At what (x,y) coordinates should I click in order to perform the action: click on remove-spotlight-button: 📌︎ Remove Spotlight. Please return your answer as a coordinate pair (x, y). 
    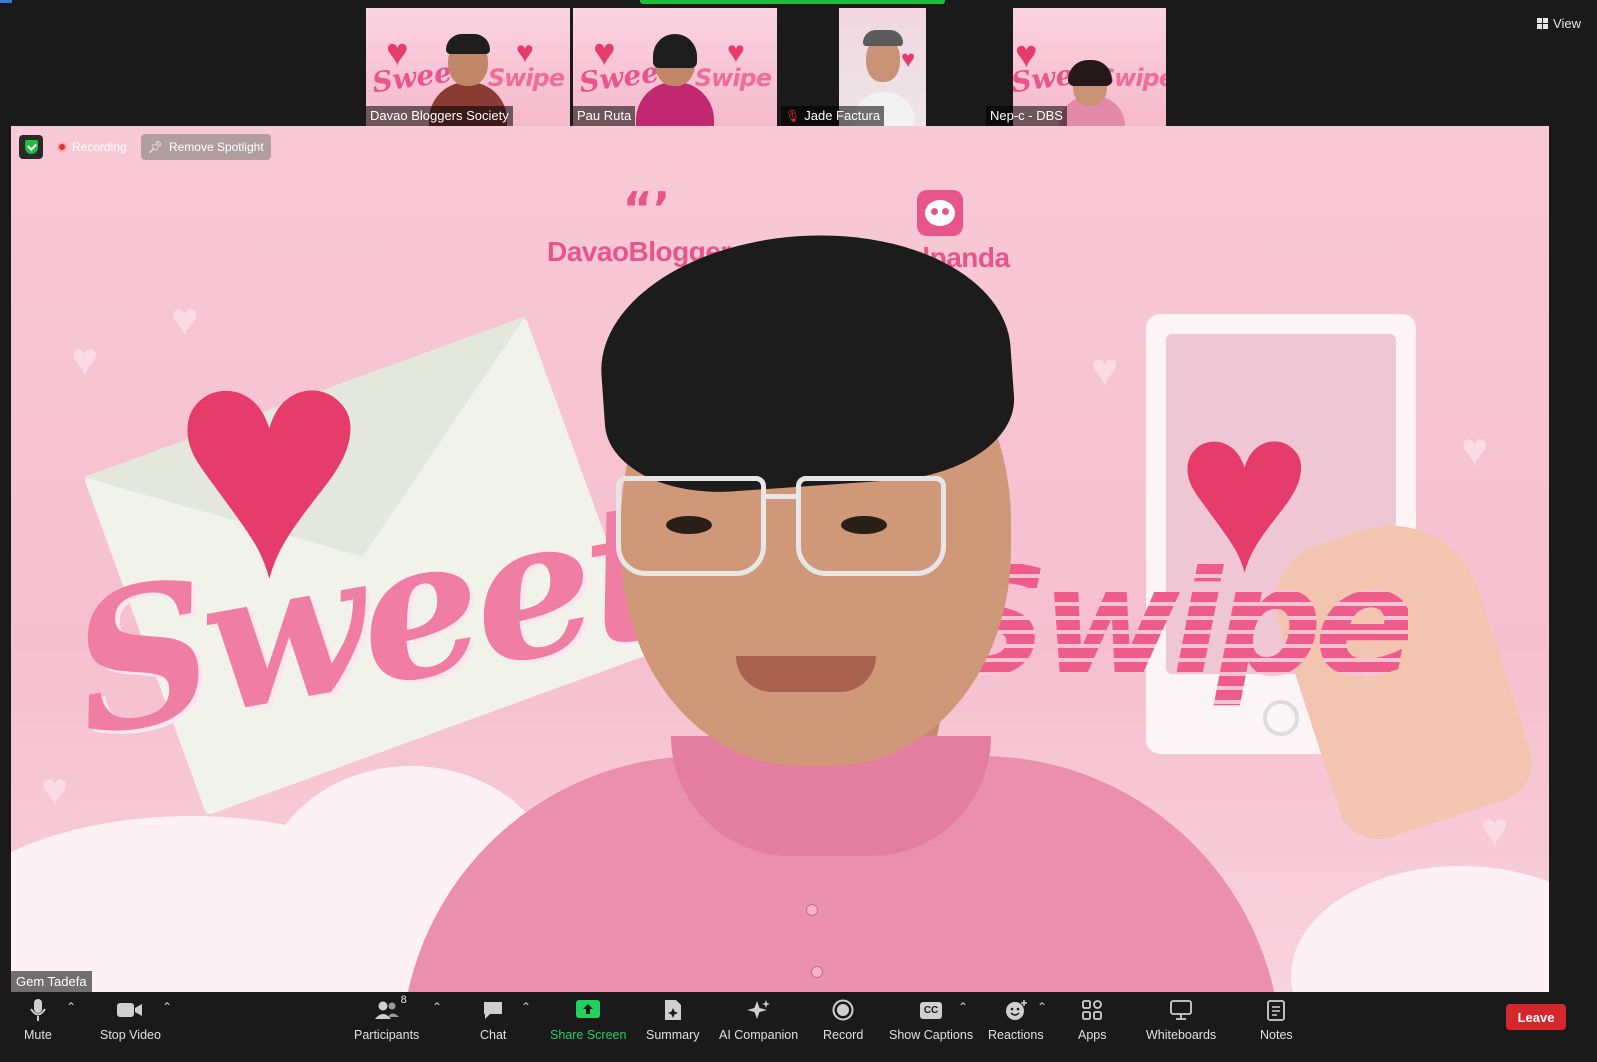
    Looking at the image, I should click on (205, 147).